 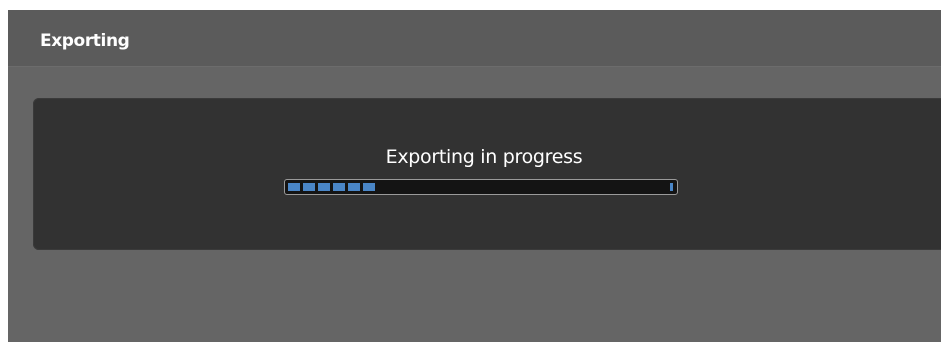 What do you see at coordinates (671, 187) in the screenshot?
I see `progress-bar-end-cap` at bounding box center [671, 187].